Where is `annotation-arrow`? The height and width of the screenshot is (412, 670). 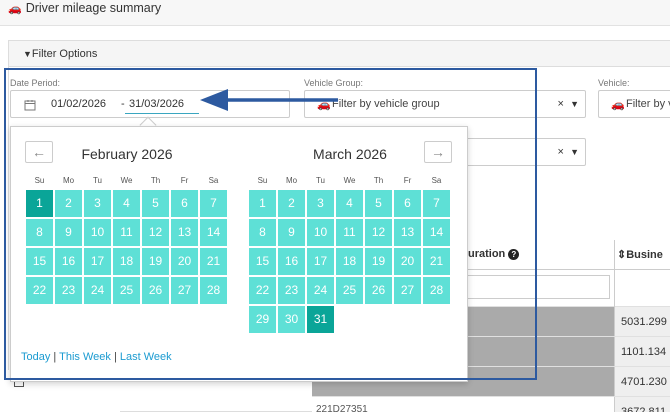
annotation-arrow is located at coordinates (269, 100).